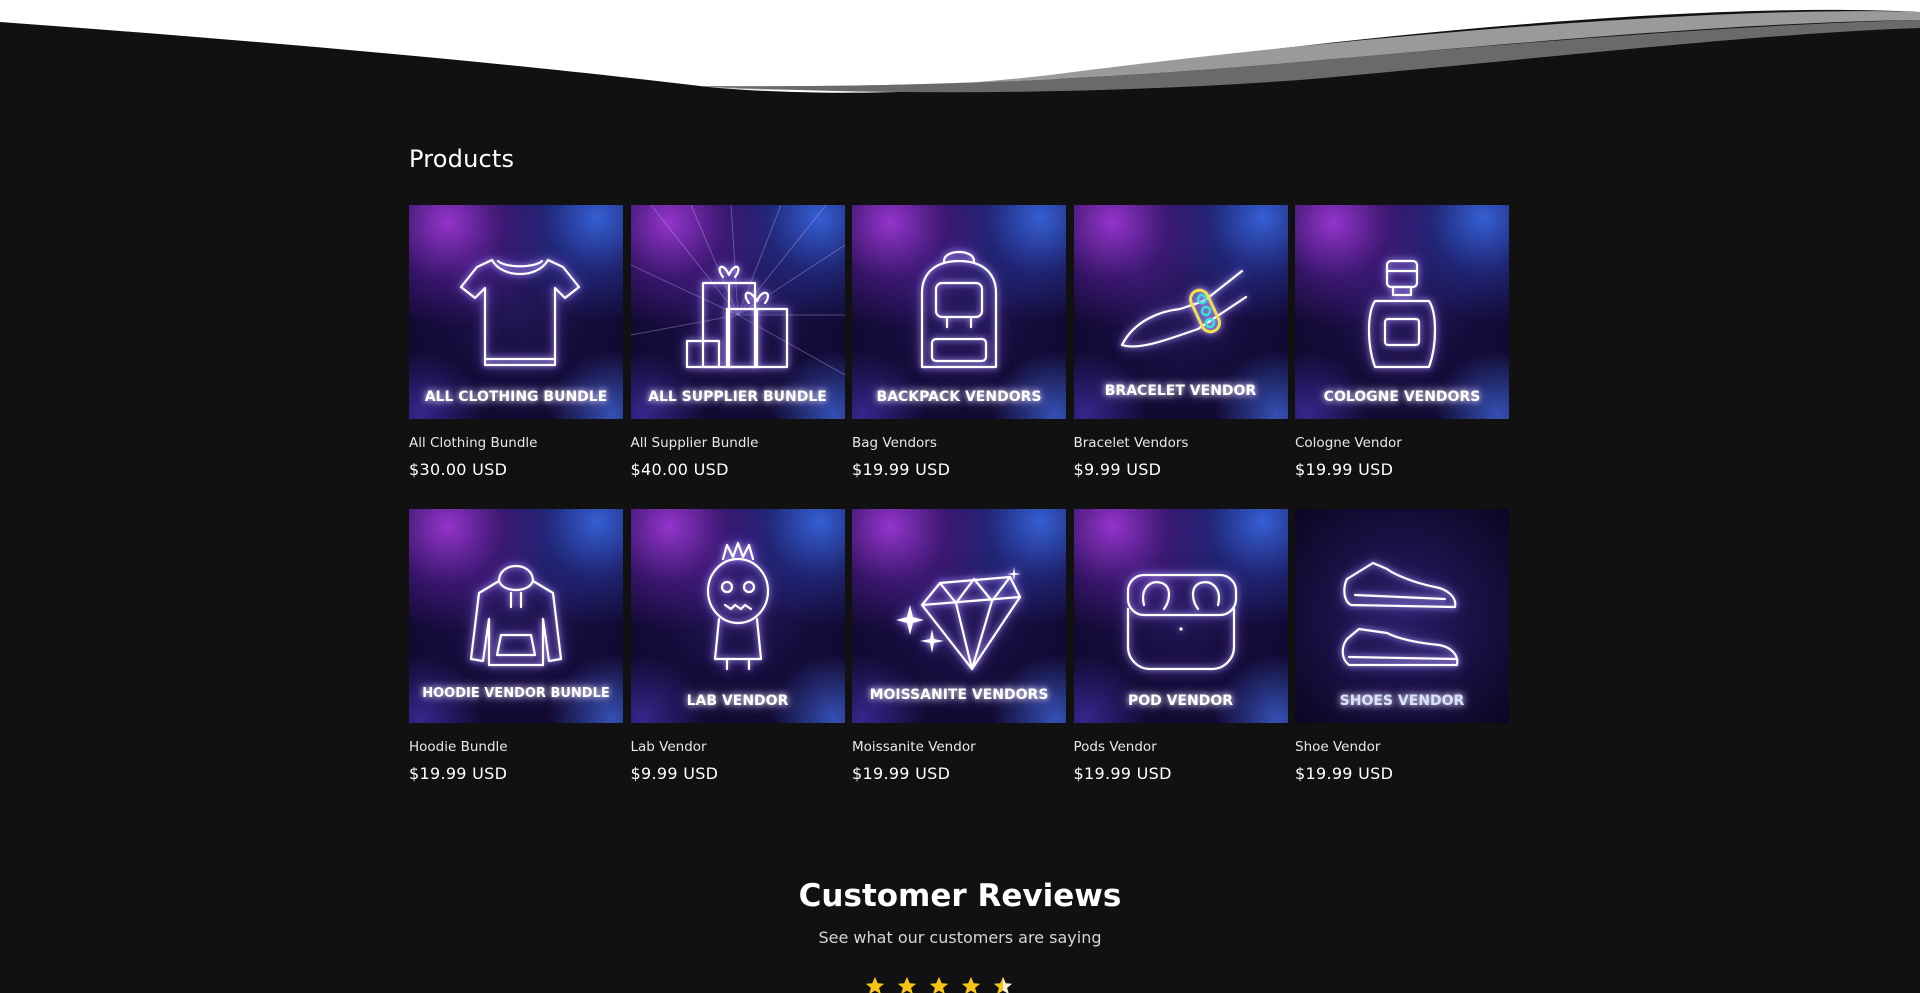 The height and width of the screenshot is (993, 1920). I want to click on product-card: BACKPACK VENDORS Bag Vendors $19.99 USD, so click(959, 357).